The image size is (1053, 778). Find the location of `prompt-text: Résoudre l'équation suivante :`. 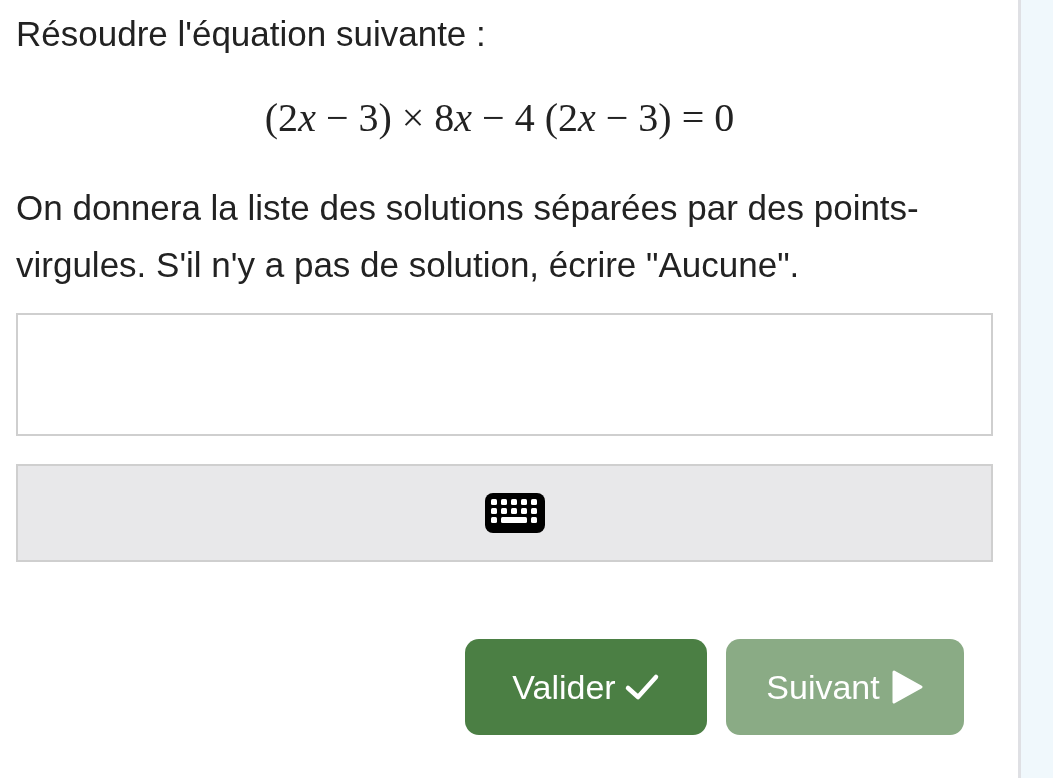

prompt-text: Résoudre l'équation suivante : is located at coordinates (251, 34).